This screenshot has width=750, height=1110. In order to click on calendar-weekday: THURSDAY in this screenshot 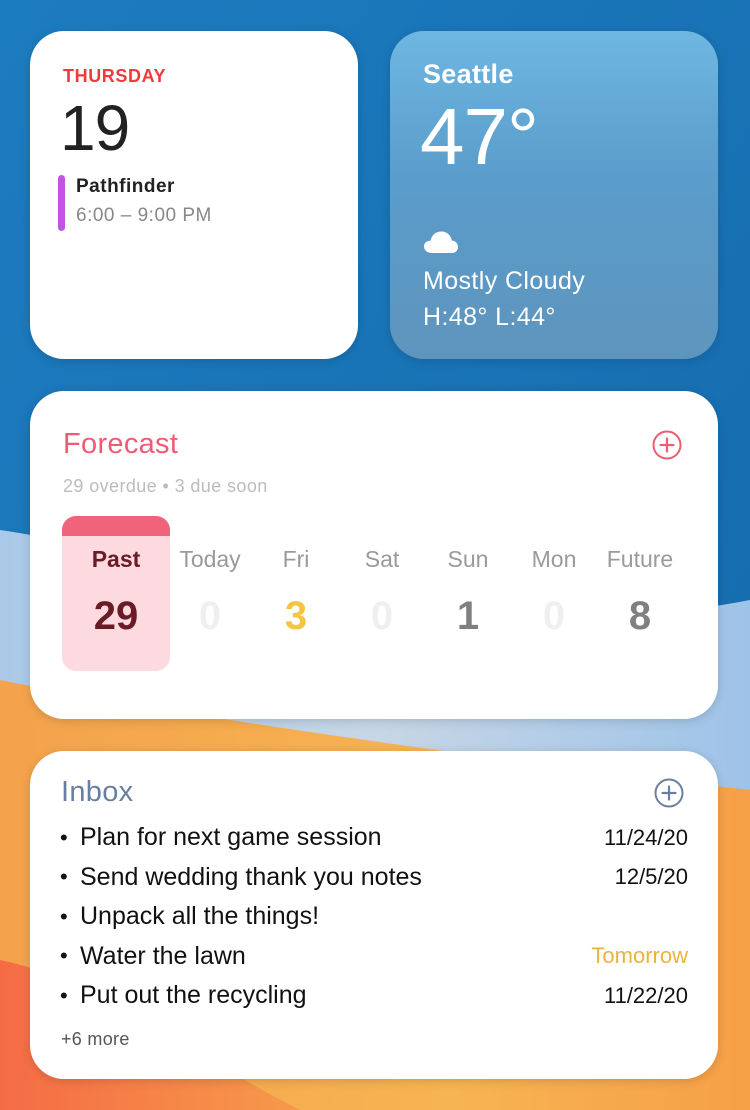, I will do `click(115, 76)`.